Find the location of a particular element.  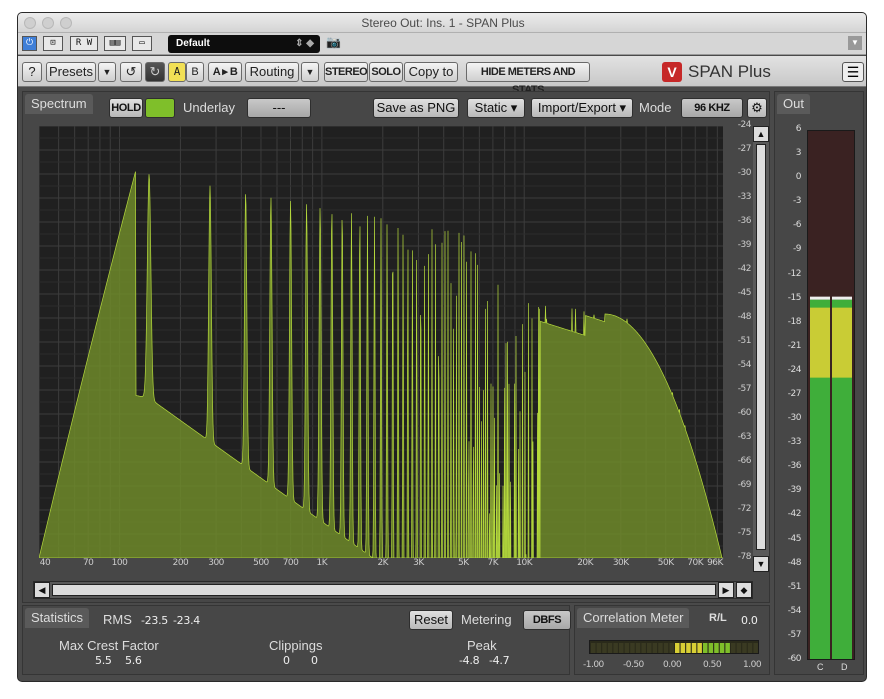

hide-meters-button: HIDE METERS AND STATS is located at coordinates (528, 79).